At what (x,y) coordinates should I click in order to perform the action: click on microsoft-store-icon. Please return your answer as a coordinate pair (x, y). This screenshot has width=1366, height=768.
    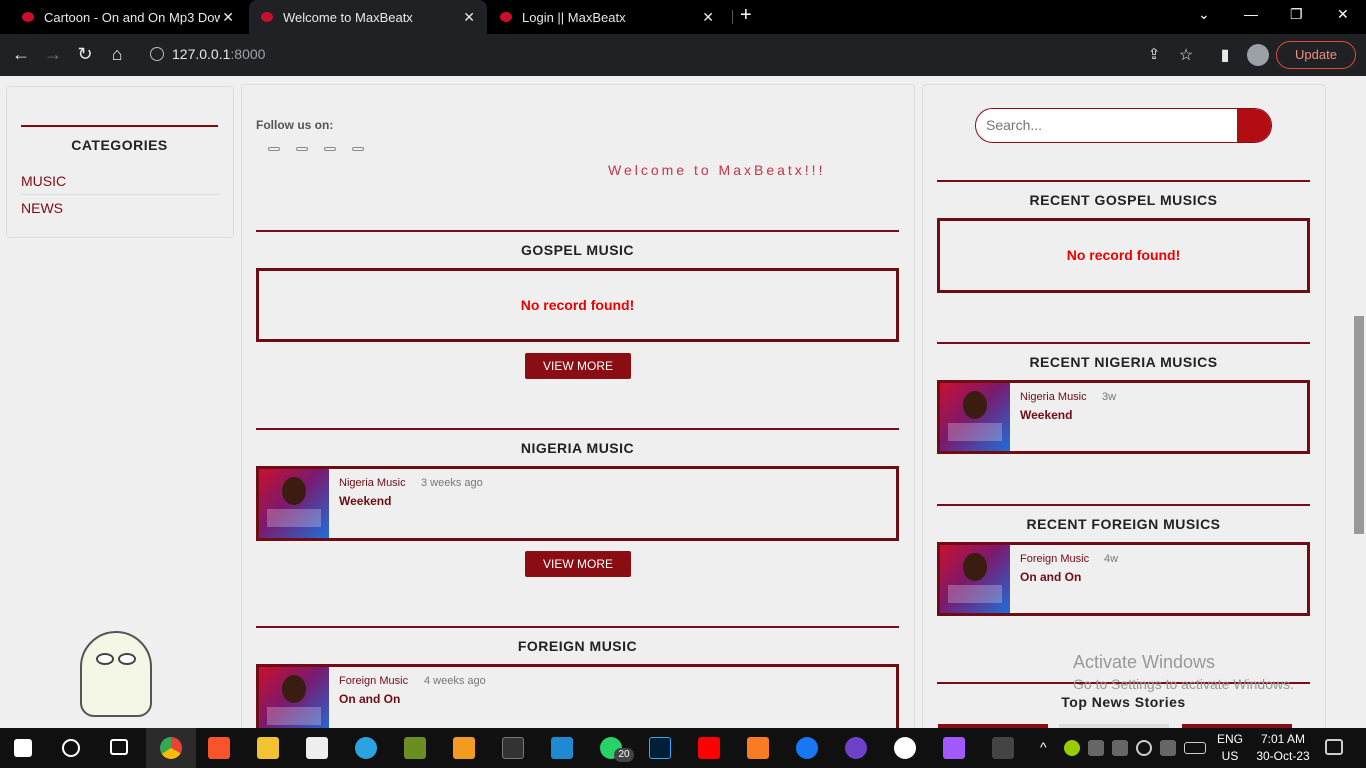
    Looking at the image, I should click on (1003, 748).